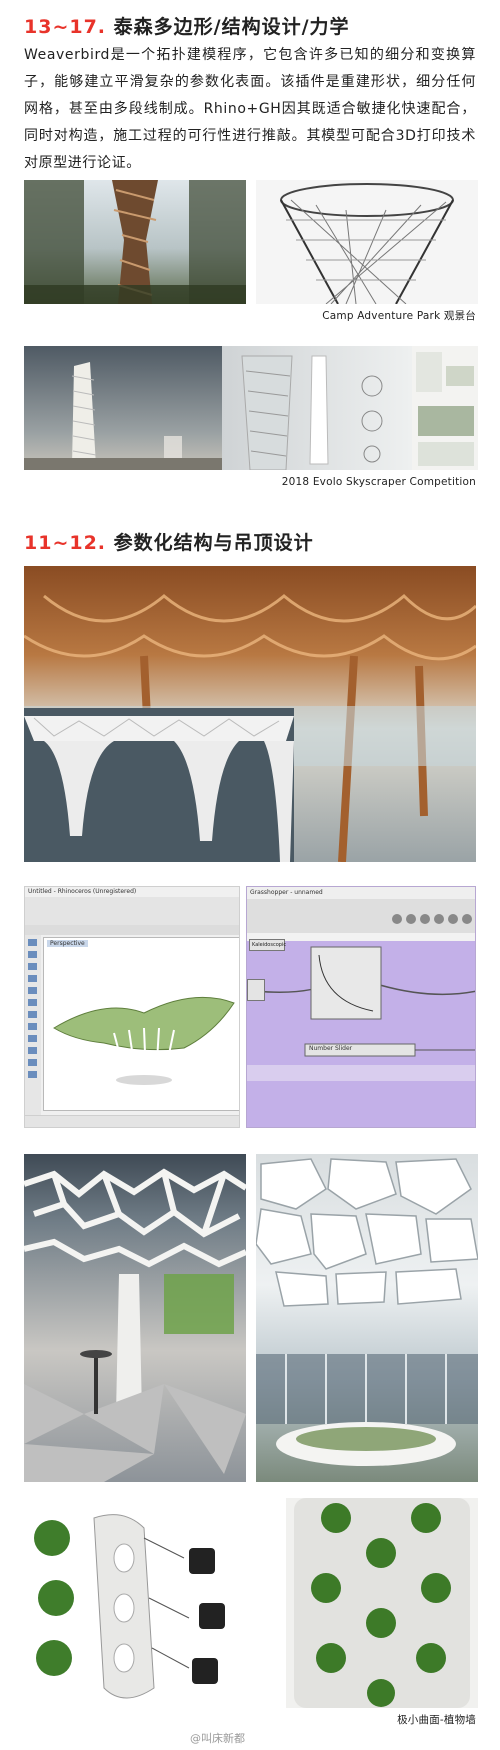 The image size is (500, 1750). Describe the element at coordinates (361, 1033) in the screenshot. I see `gh-canvas: Kaleidoscopic Number Slider` at that location.